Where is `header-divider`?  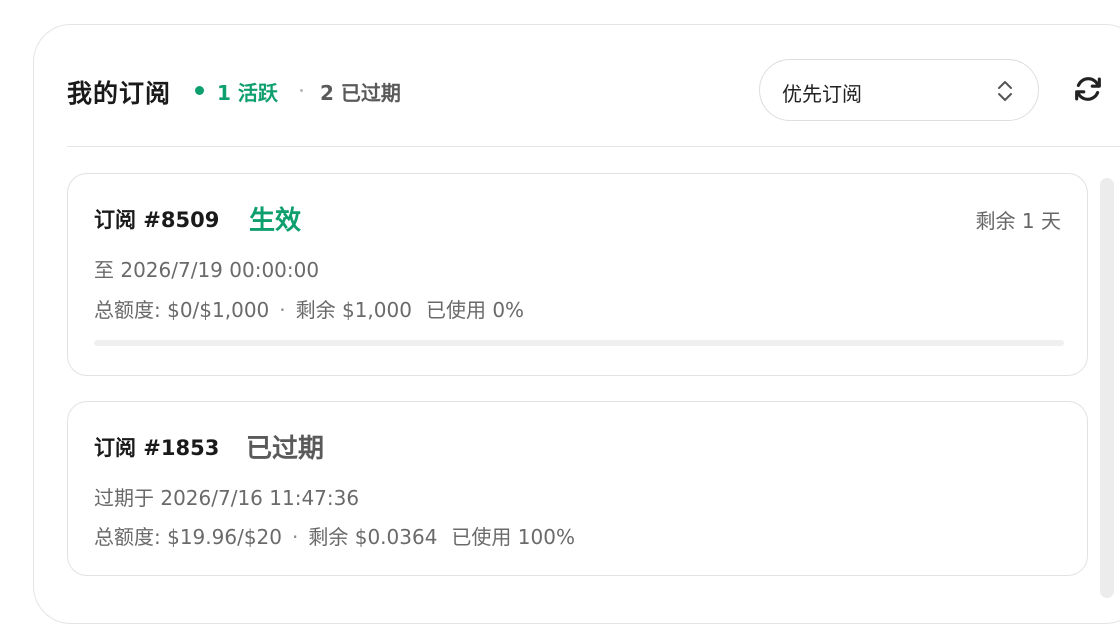
header-divider is located at coordinates (593, 146).